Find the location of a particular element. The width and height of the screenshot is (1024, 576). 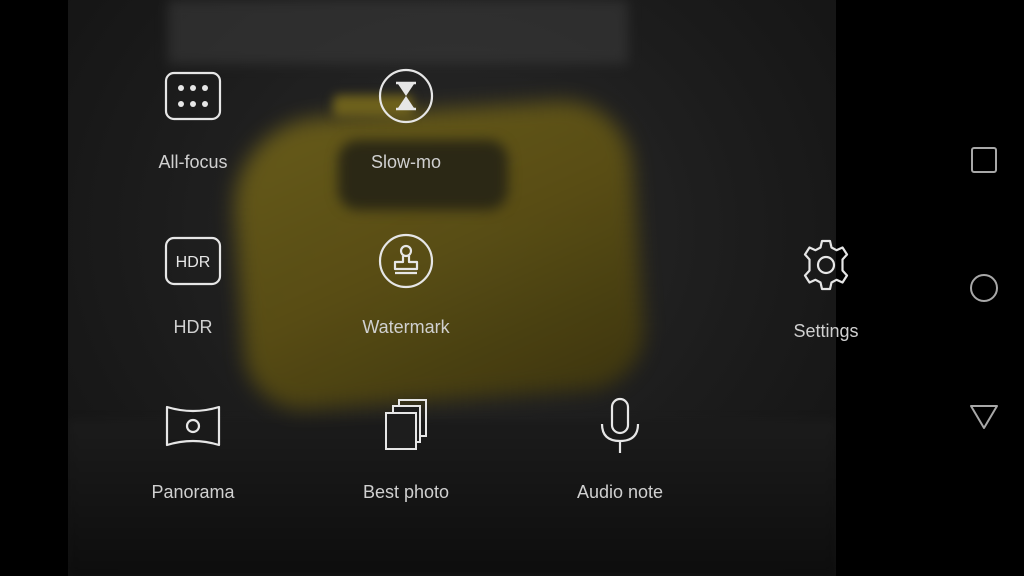

back-triangle-icon is located at coordinates (984, 416).